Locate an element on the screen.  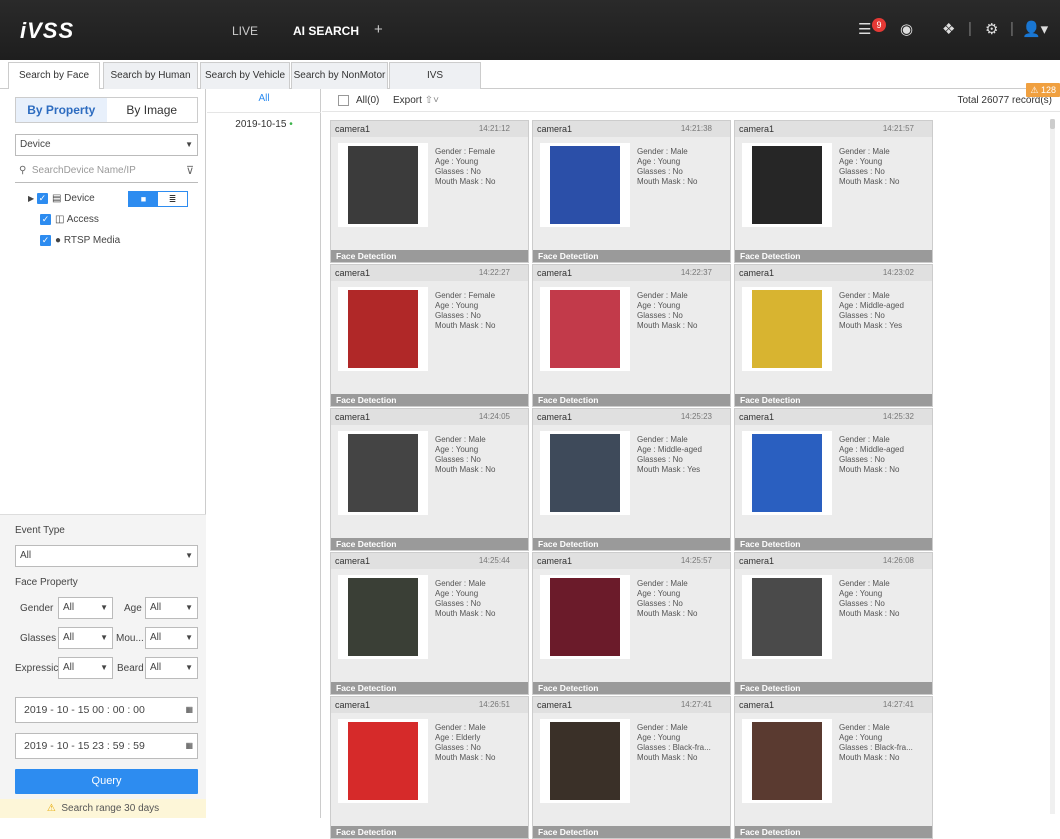
alarm-icon: ◉ is located at coordinates (906, 29).